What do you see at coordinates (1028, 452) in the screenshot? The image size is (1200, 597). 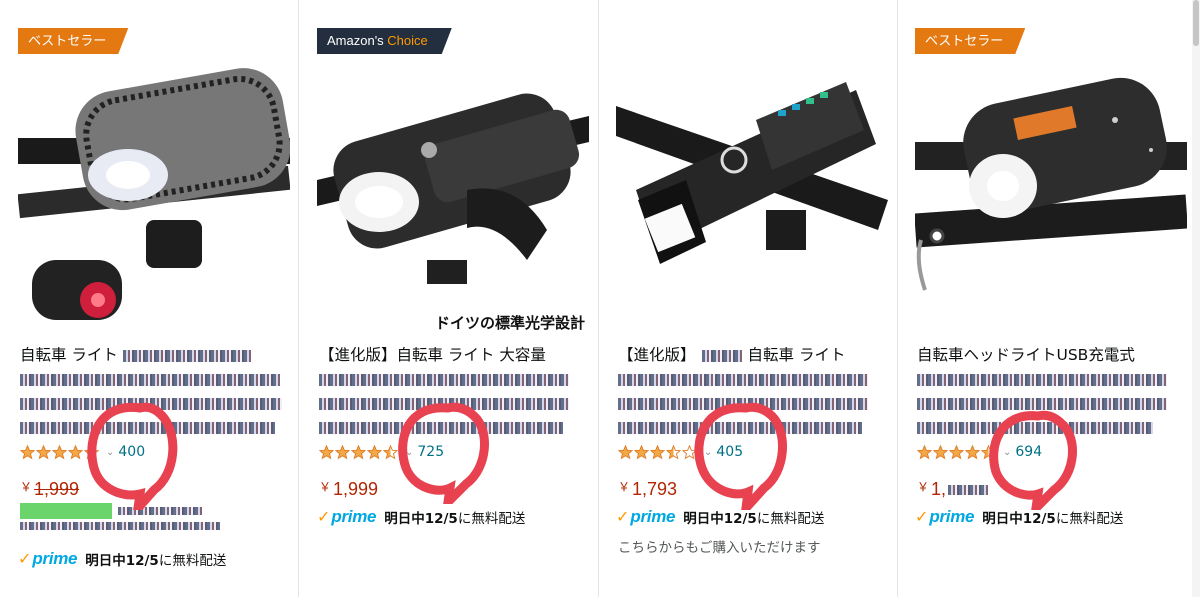 I see `review-count-link: 694` at bounding box center [1028, 452].